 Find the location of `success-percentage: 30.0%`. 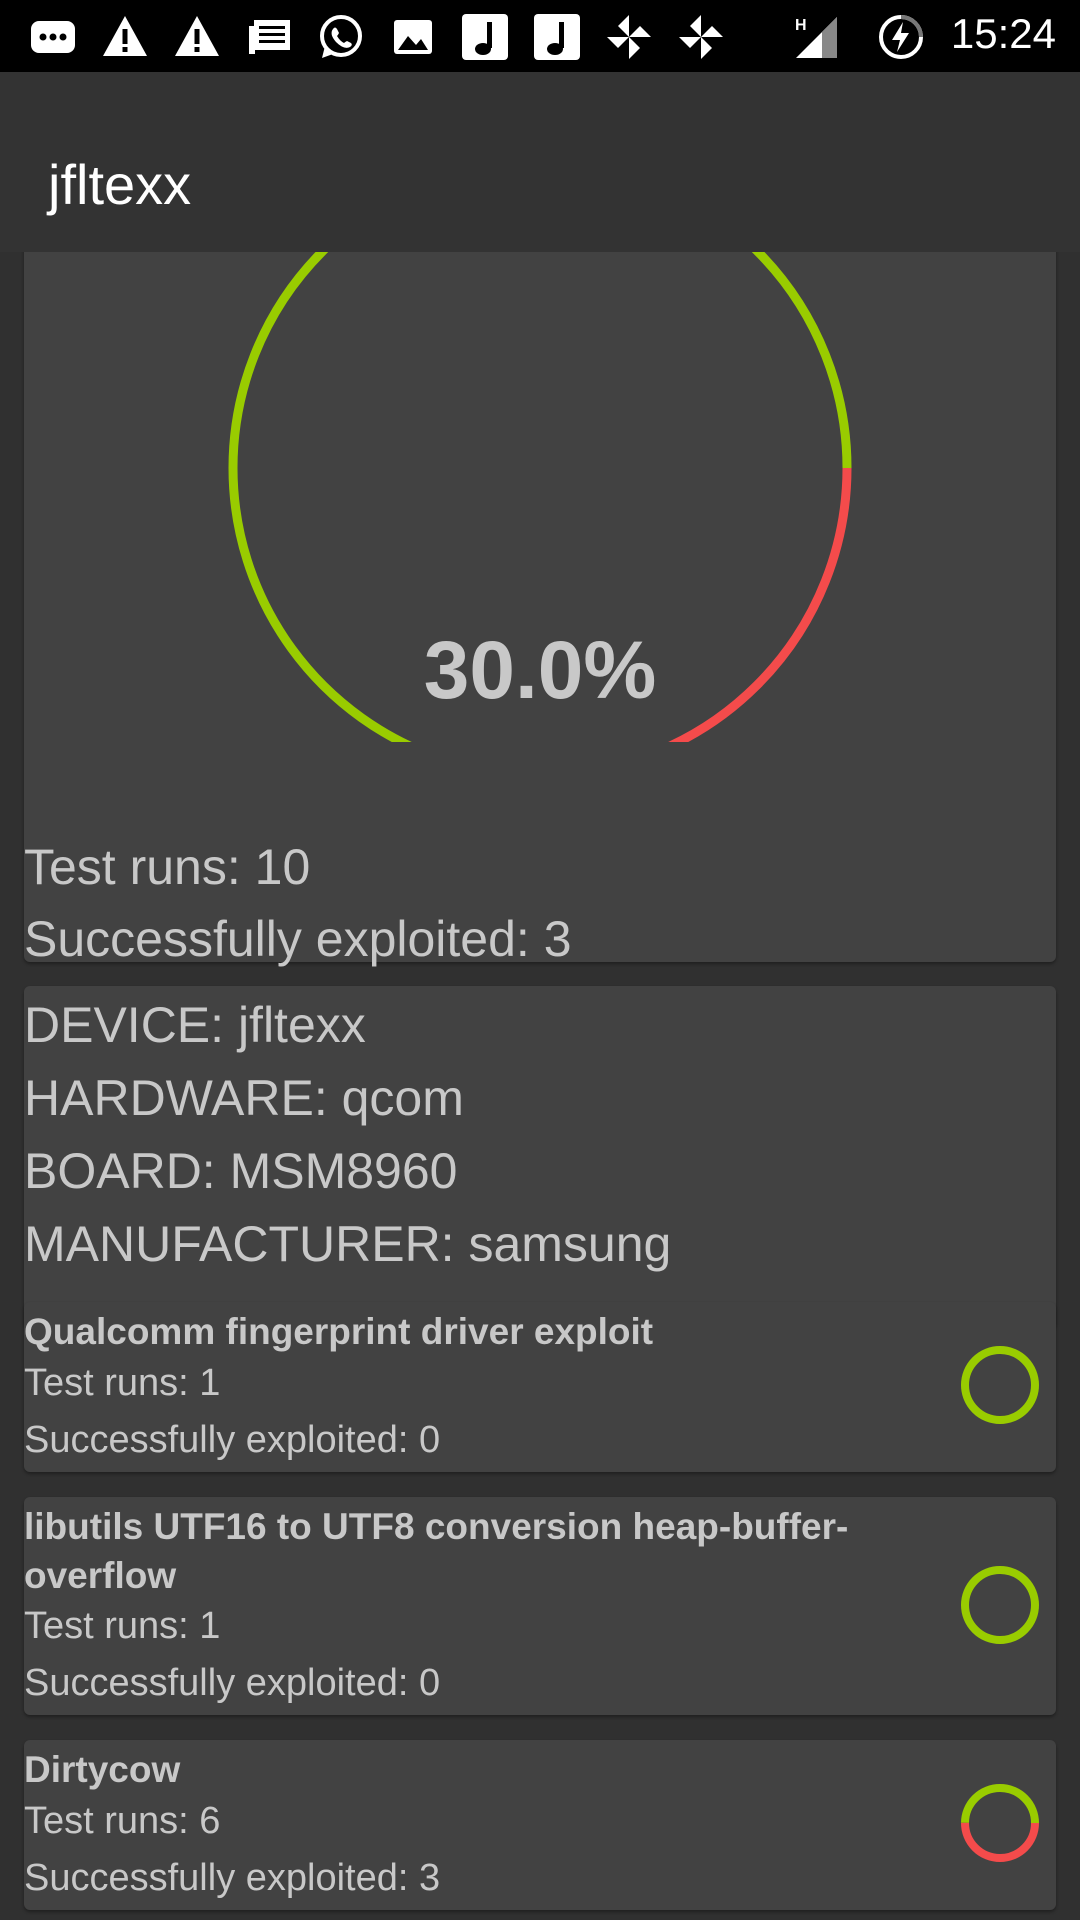

success-percentage: 30.0% is located at coordinates (540, 670).